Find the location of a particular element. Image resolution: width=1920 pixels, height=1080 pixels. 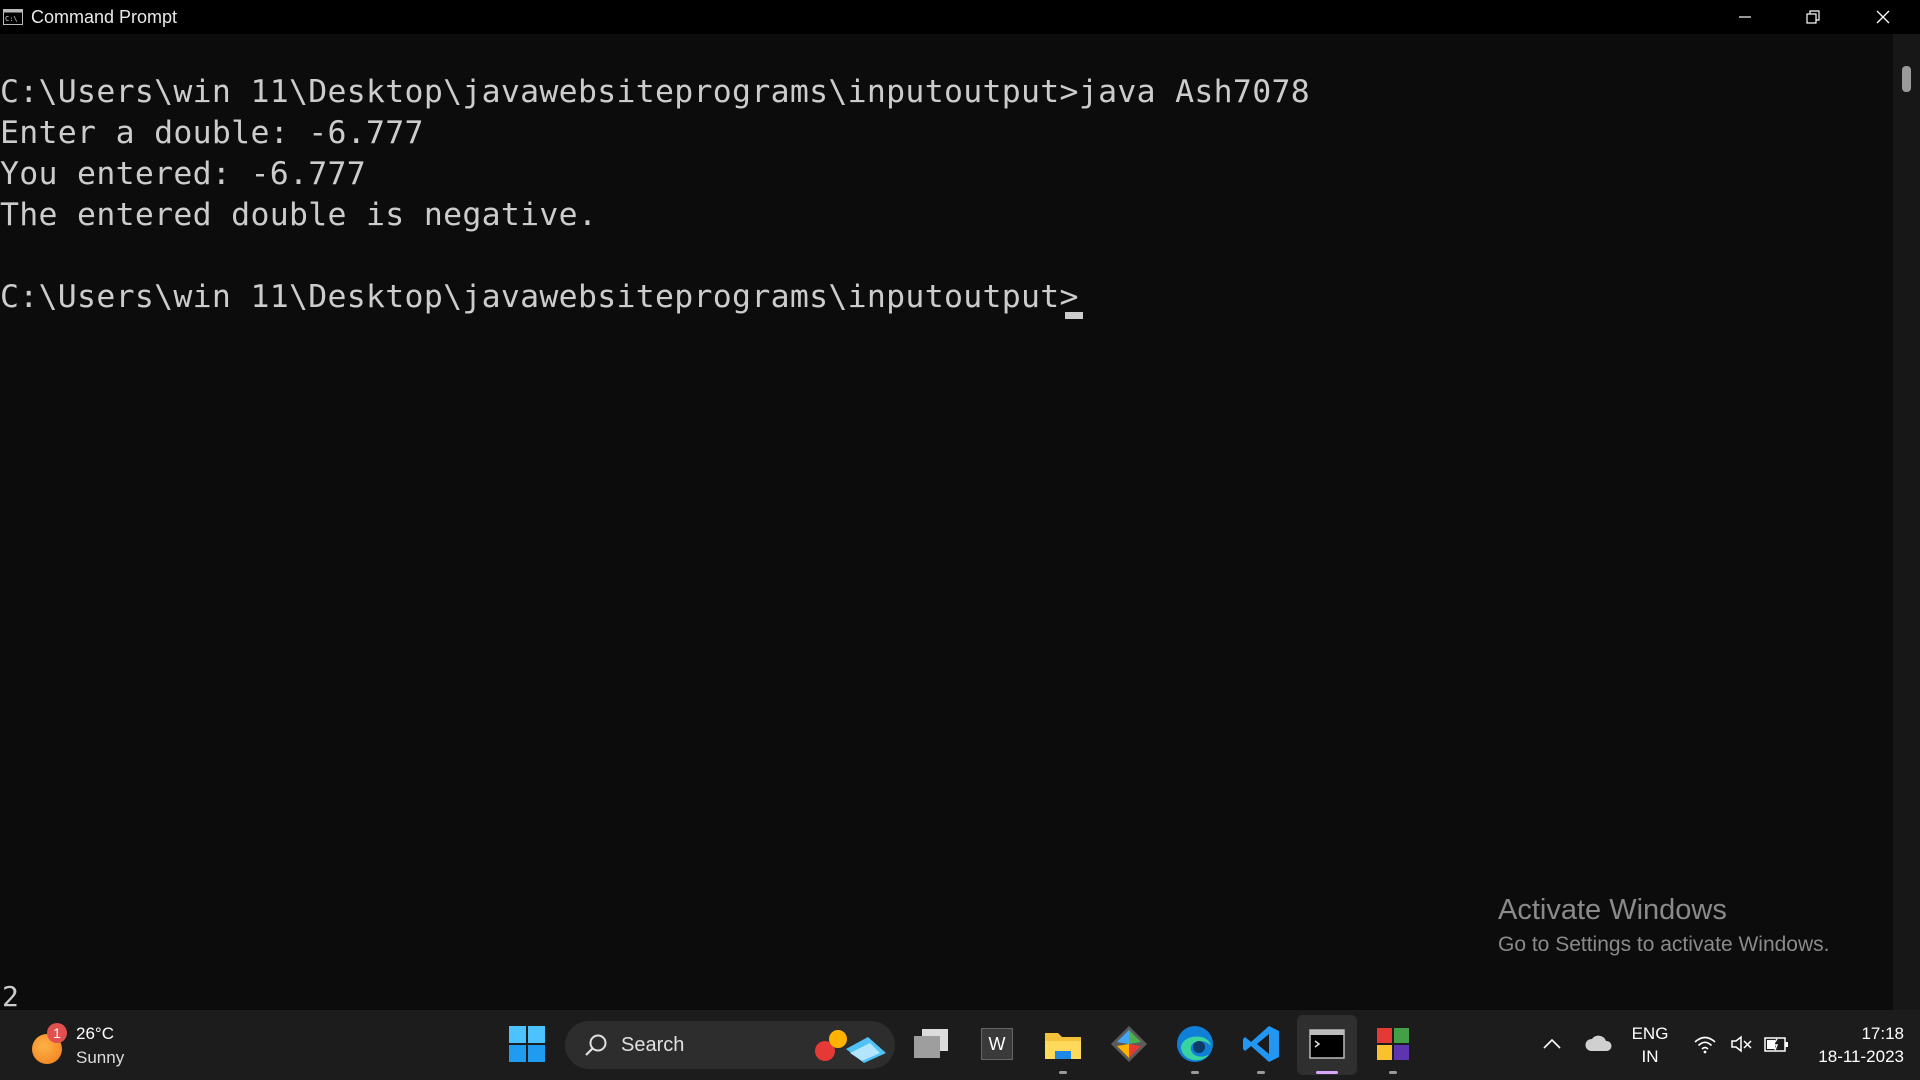

close-button is located at coordinates (1883, 17).